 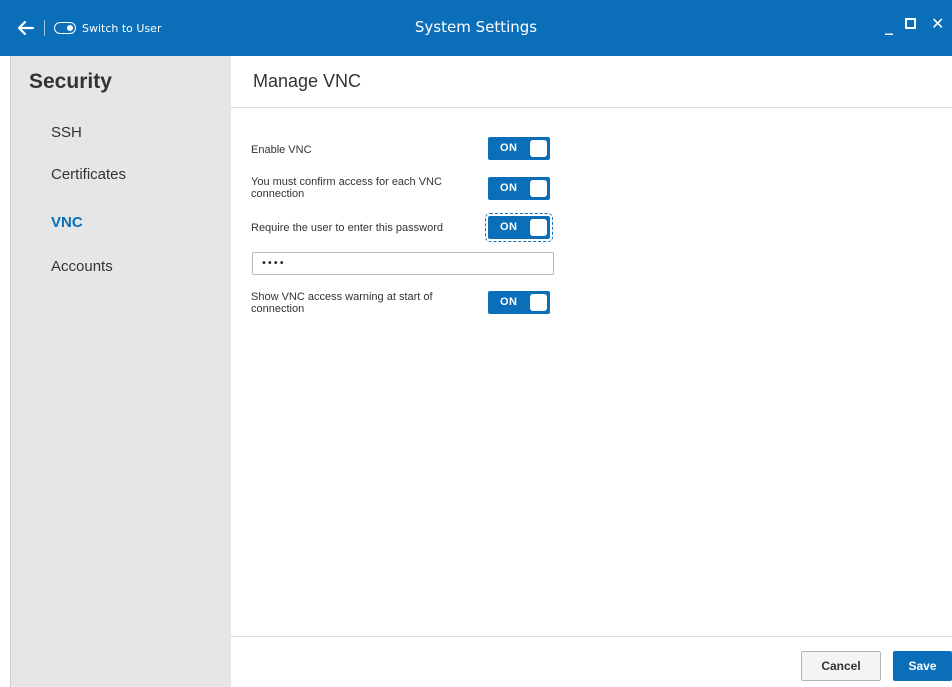 I want to click on password-field, so click(x=403, y=263).